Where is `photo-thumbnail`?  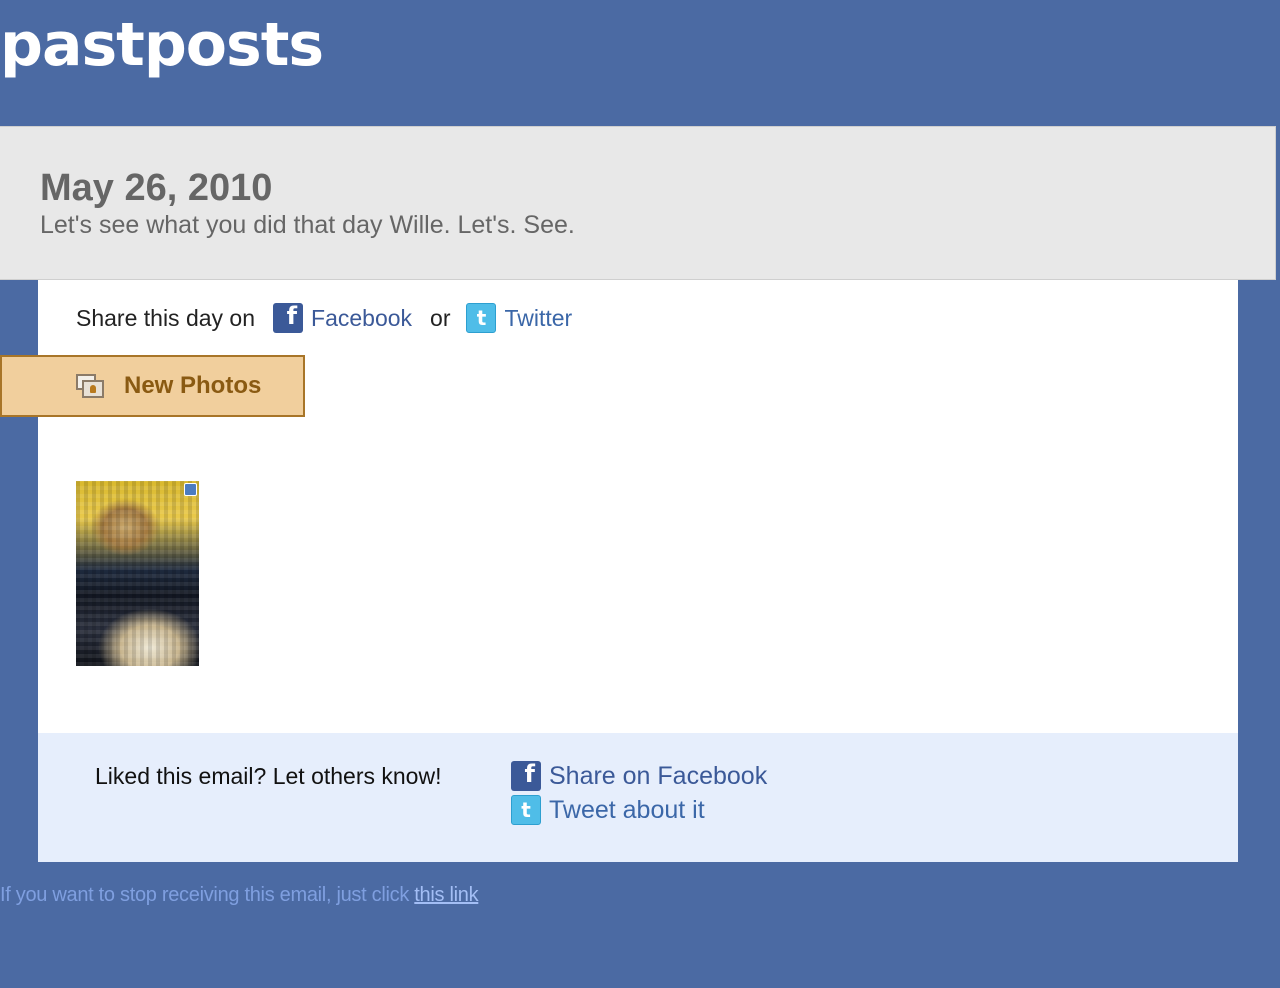 photo-thumbnail is located at coordinates (137, 573).